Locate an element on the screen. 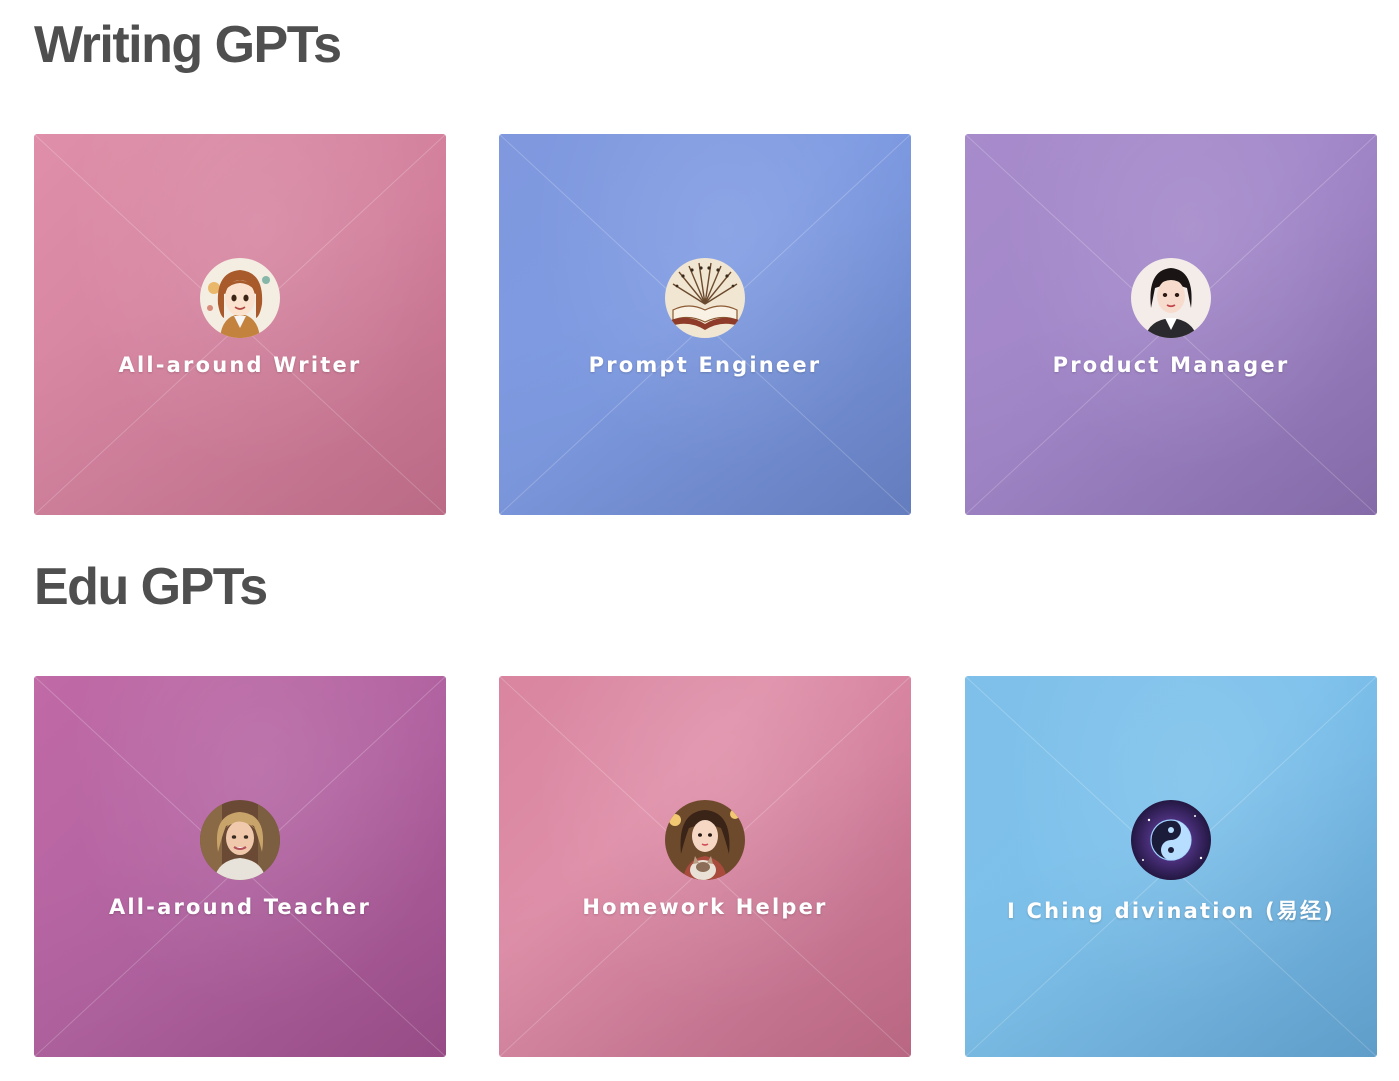 Image resolution: width=1399 pixels, height=1081 pixels. card-label: All-around Writer is located at coordinates (240, 365).